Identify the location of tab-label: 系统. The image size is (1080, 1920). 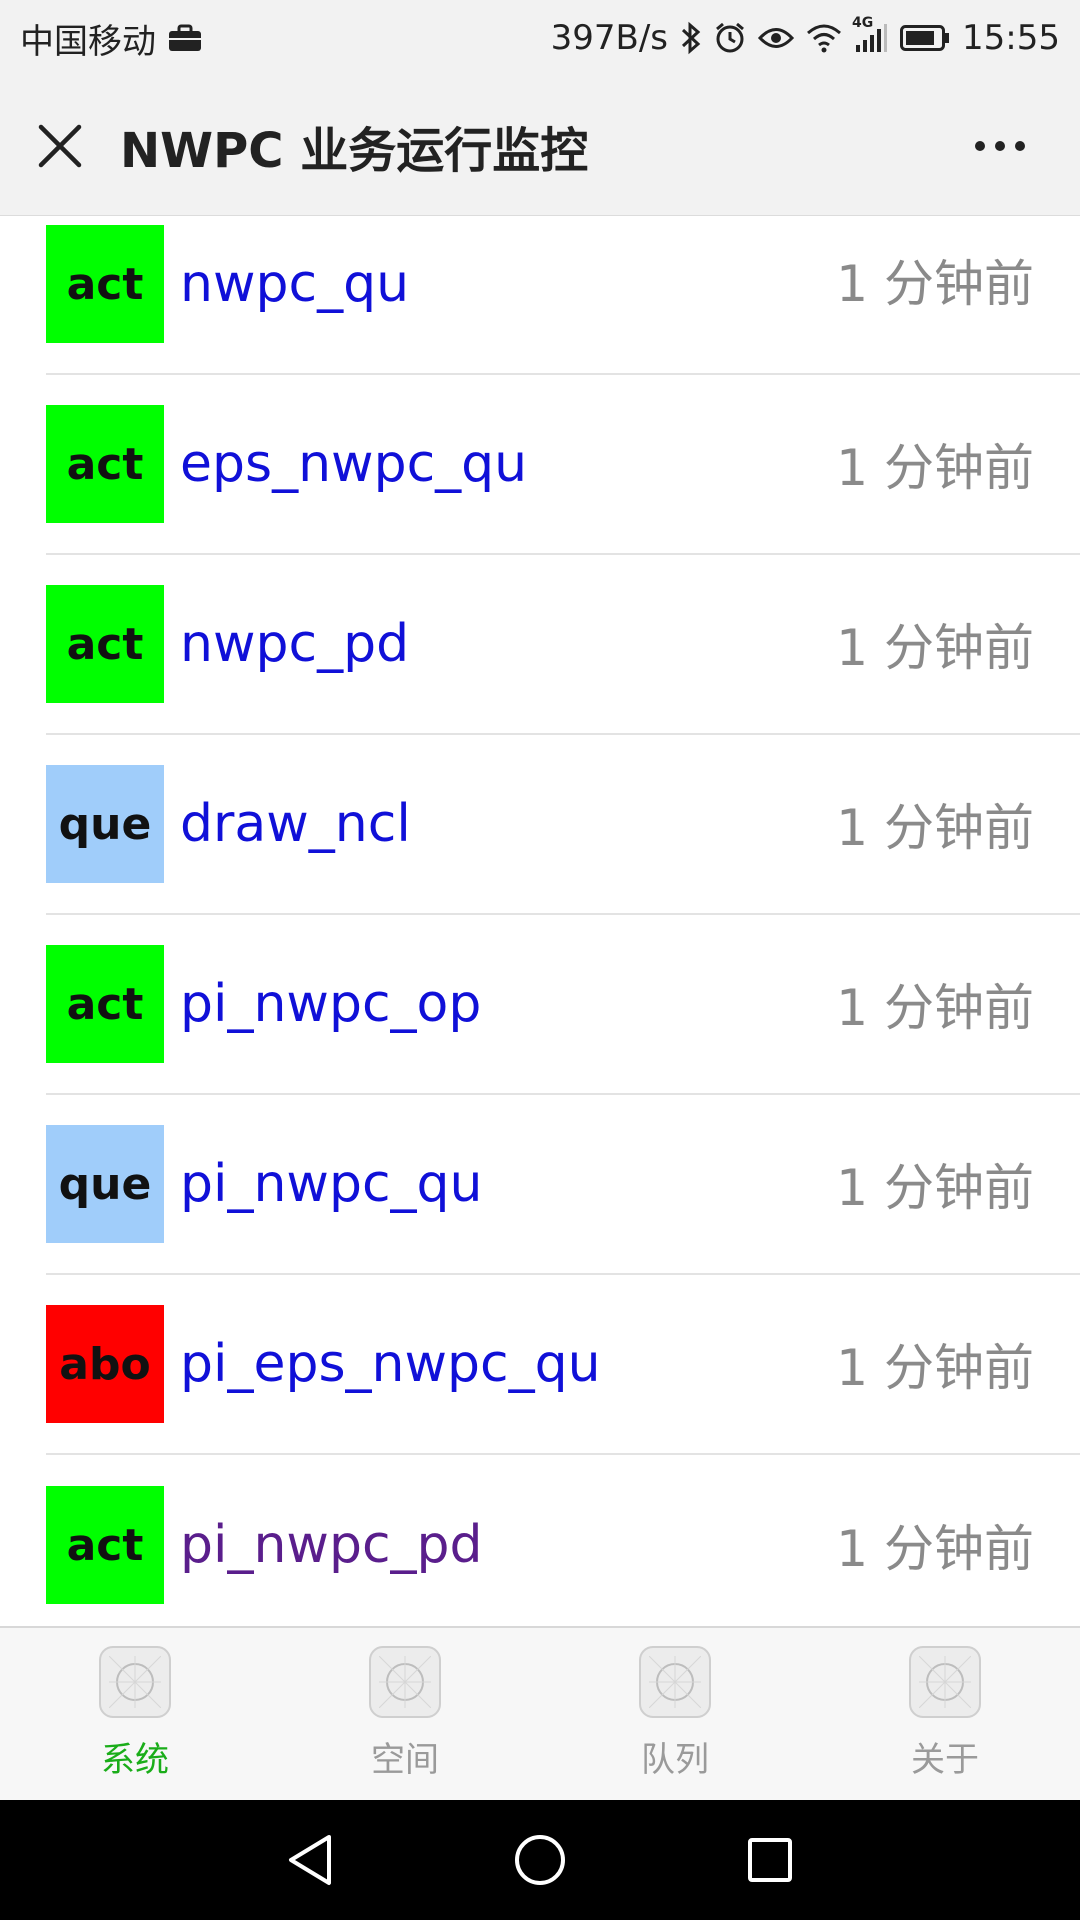
(135, 1760).